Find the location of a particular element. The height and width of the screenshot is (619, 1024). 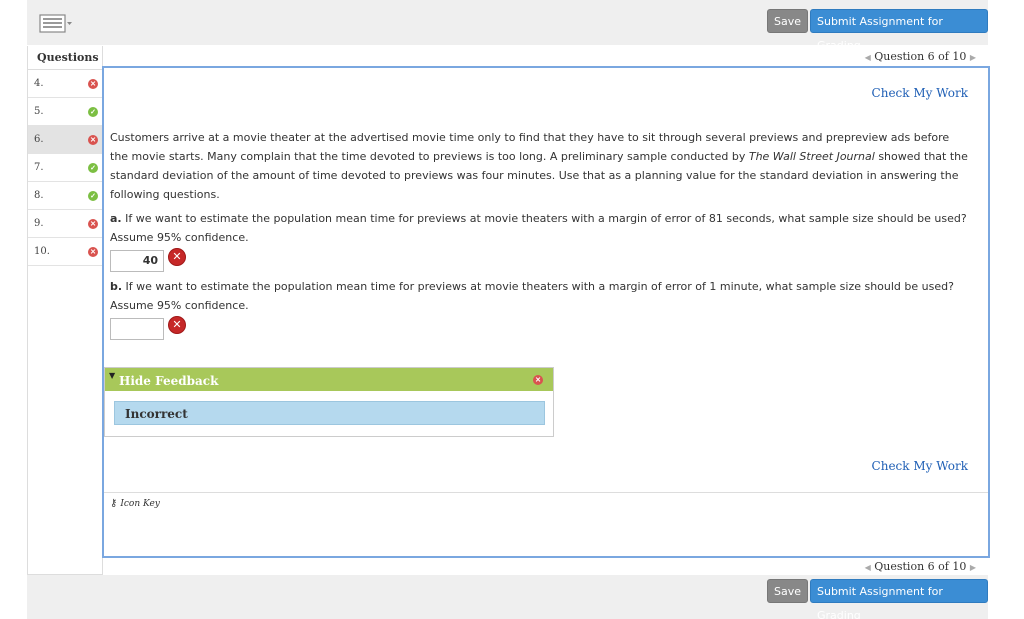

question-item-9: 9. ✕ is located at coordinates (65, 224).